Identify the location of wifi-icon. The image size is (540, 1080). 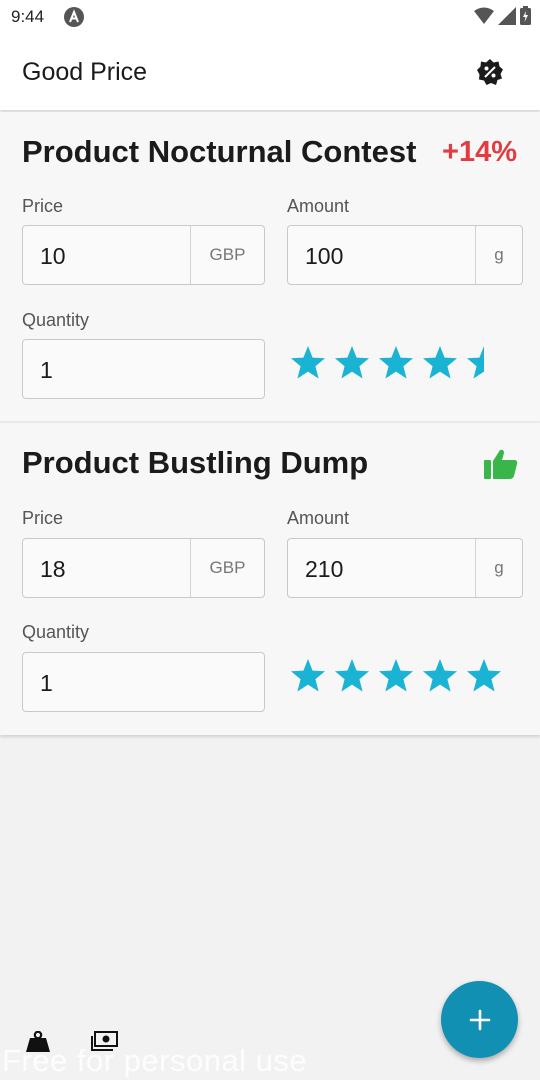
(484, 15).